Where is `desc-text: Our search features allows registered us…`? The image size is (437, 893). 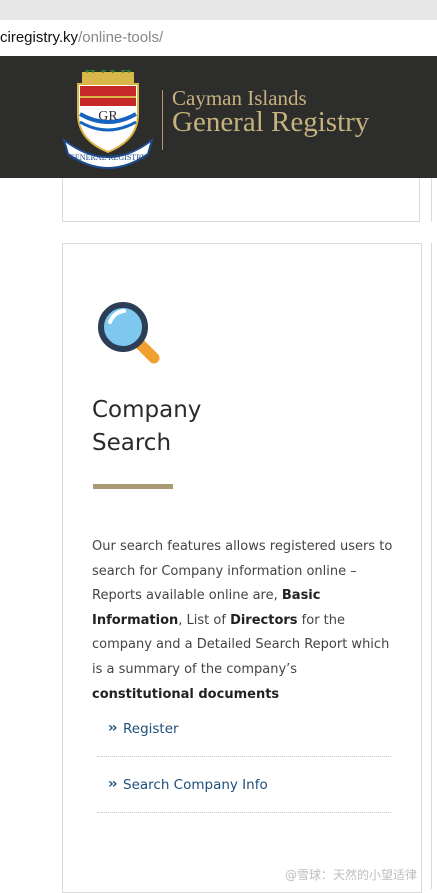 desc-text: Our search features allows registered us… is located at coordinates (242, 571).